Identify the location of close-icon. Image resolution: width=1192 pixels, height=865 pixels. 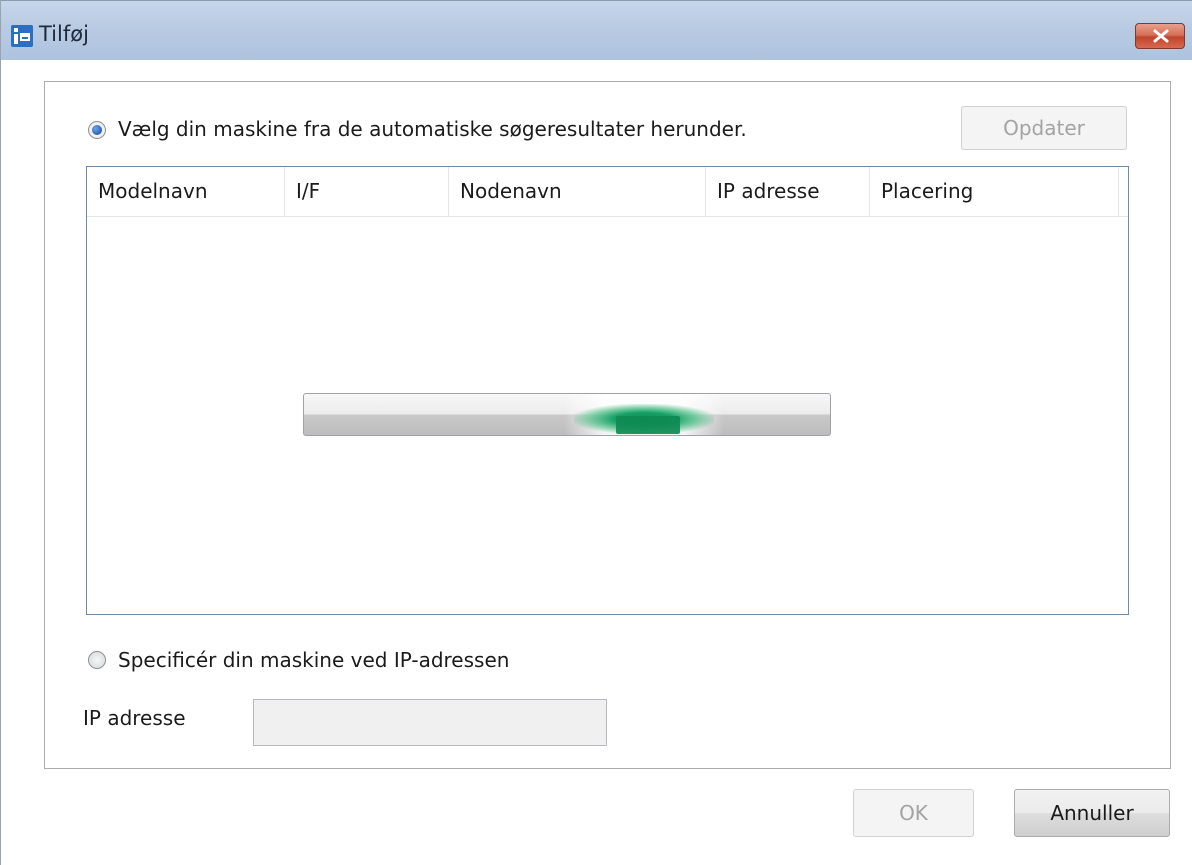
(1161, 36).